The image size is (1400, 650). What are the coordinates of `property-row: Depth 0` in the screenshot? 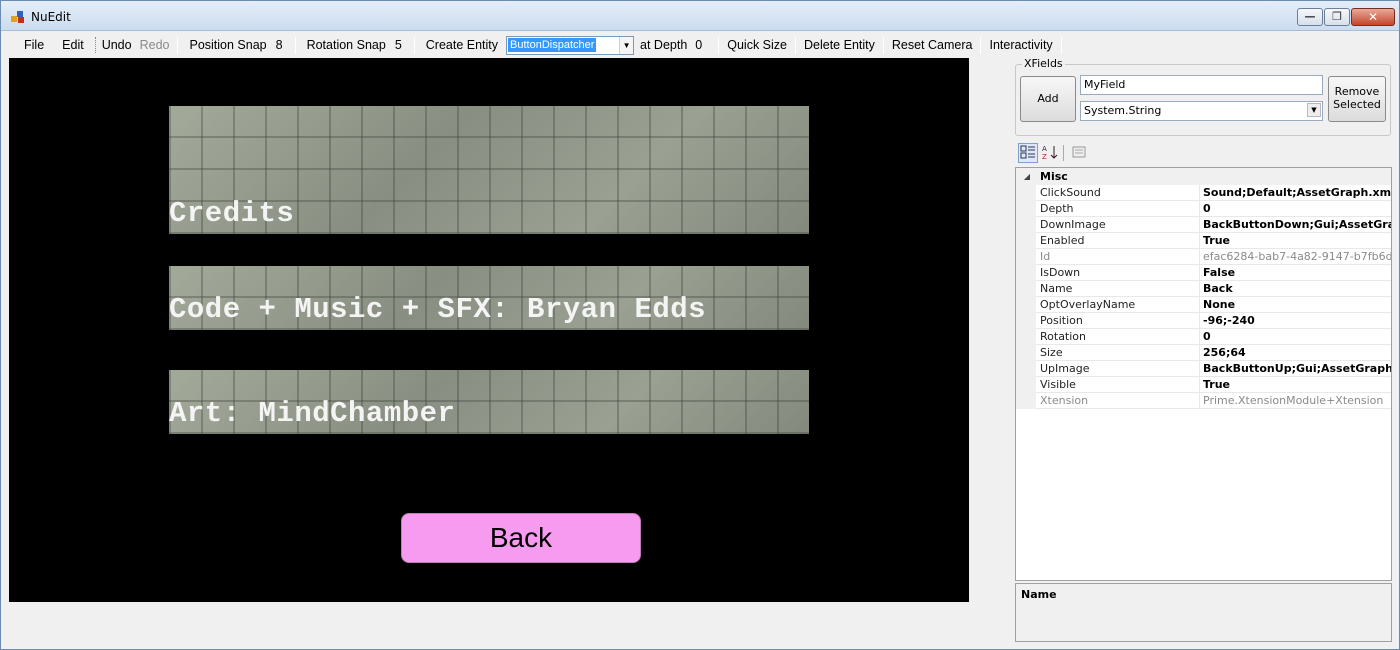 It's located at (1203, 209).